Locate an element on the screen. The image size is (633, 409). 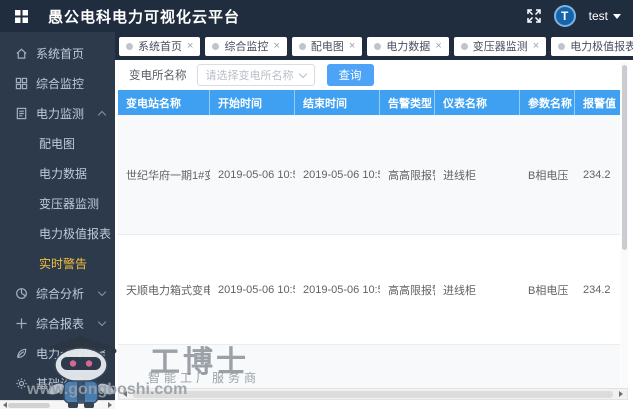
sidebar-subitem-transformer-monitoring: 变压器监测 is located at coordinates (57, 203).